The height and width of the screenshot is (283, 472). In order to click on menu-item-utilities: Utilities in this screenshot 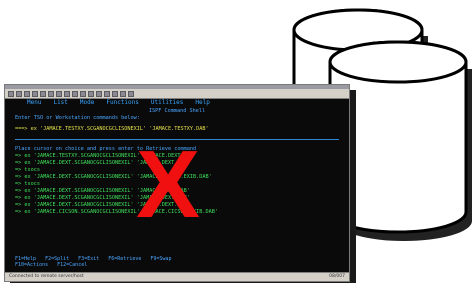, I will do `click(167, 103)`.